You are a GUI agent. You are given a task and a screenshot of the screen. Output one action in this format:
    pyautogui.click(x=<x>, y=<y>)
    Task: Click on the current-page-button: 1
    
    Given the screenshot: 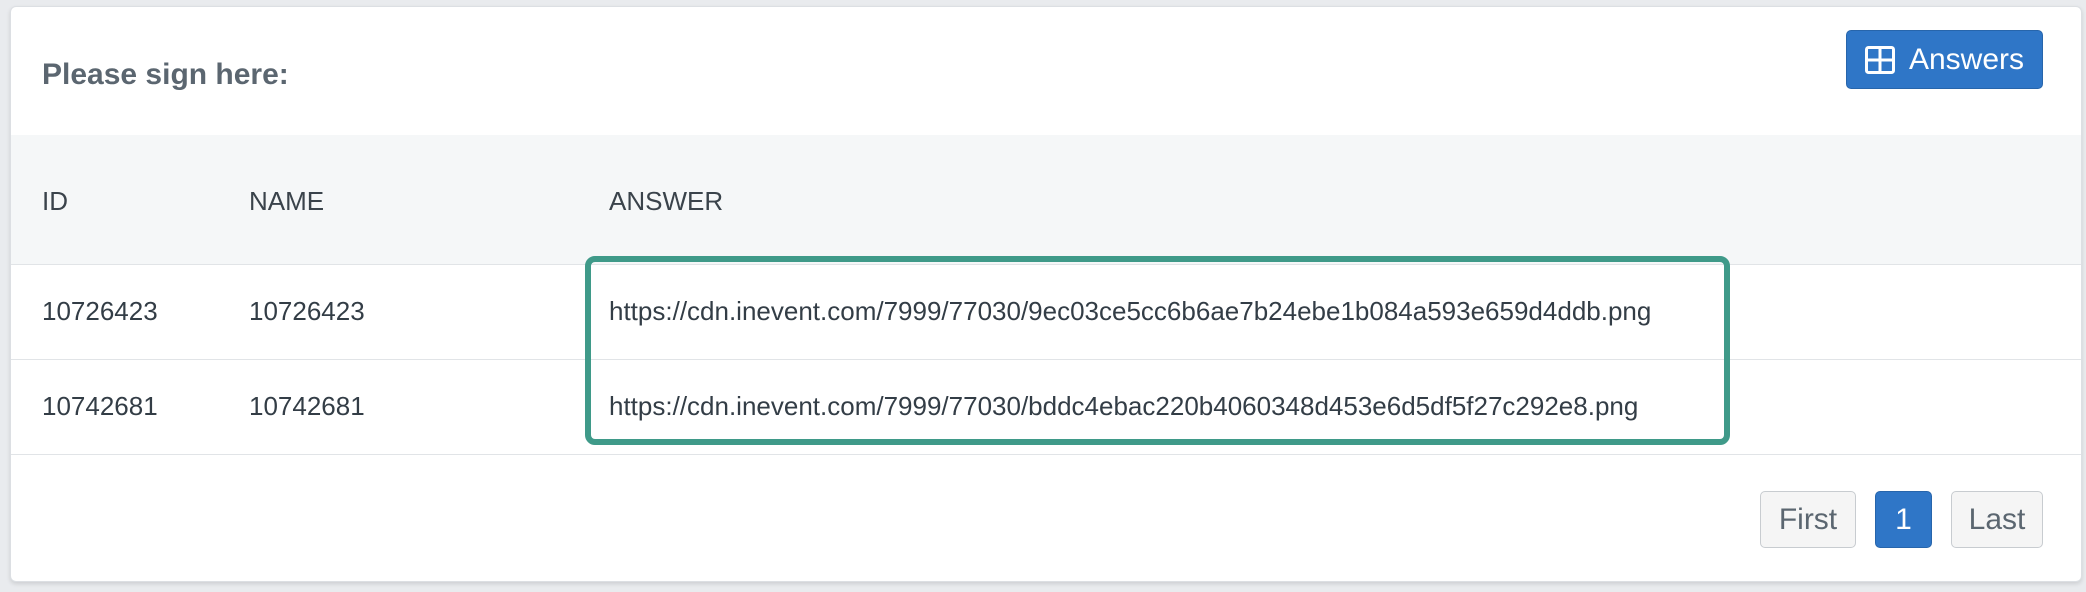 What is the action you would take?
    pyautogui.click(x=1903, y=519)
    